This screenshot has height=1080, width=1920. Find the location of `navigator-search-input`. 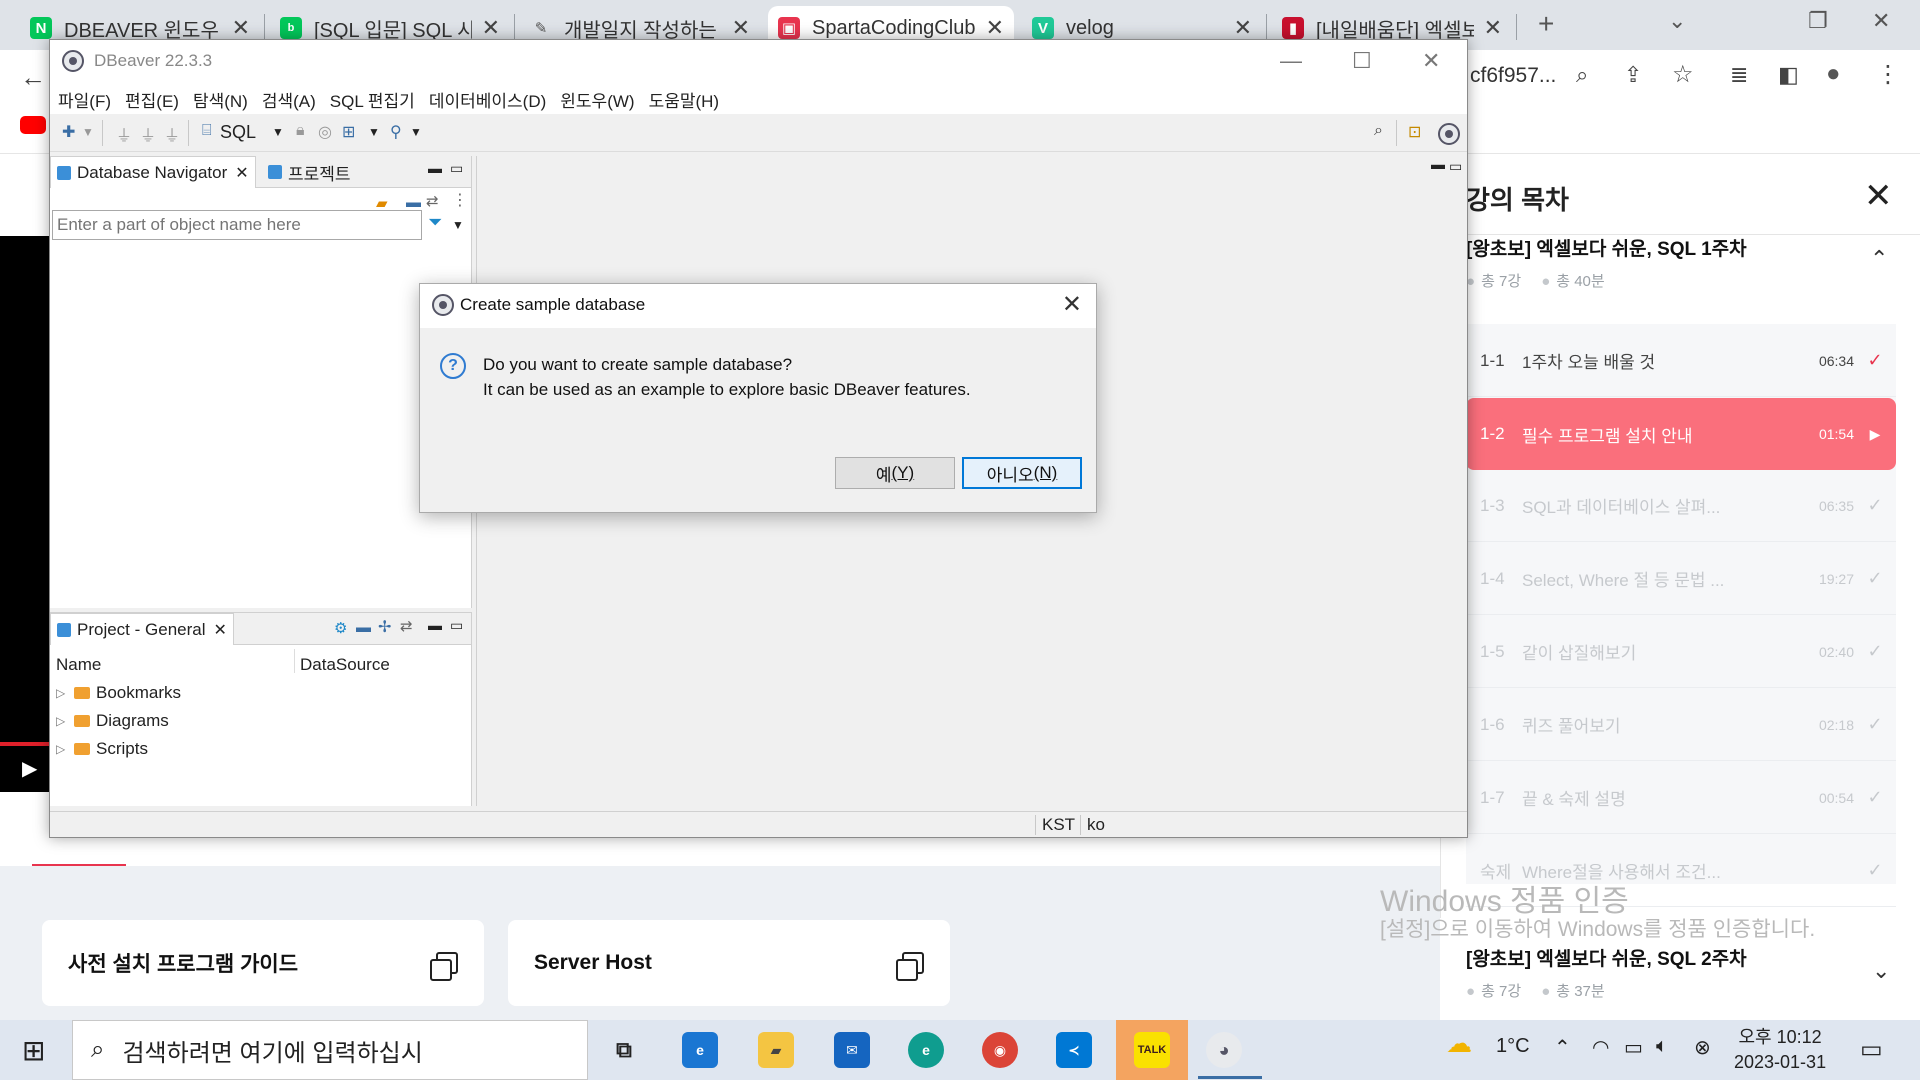

navigator-search-input is located at coordinates (237, 225).